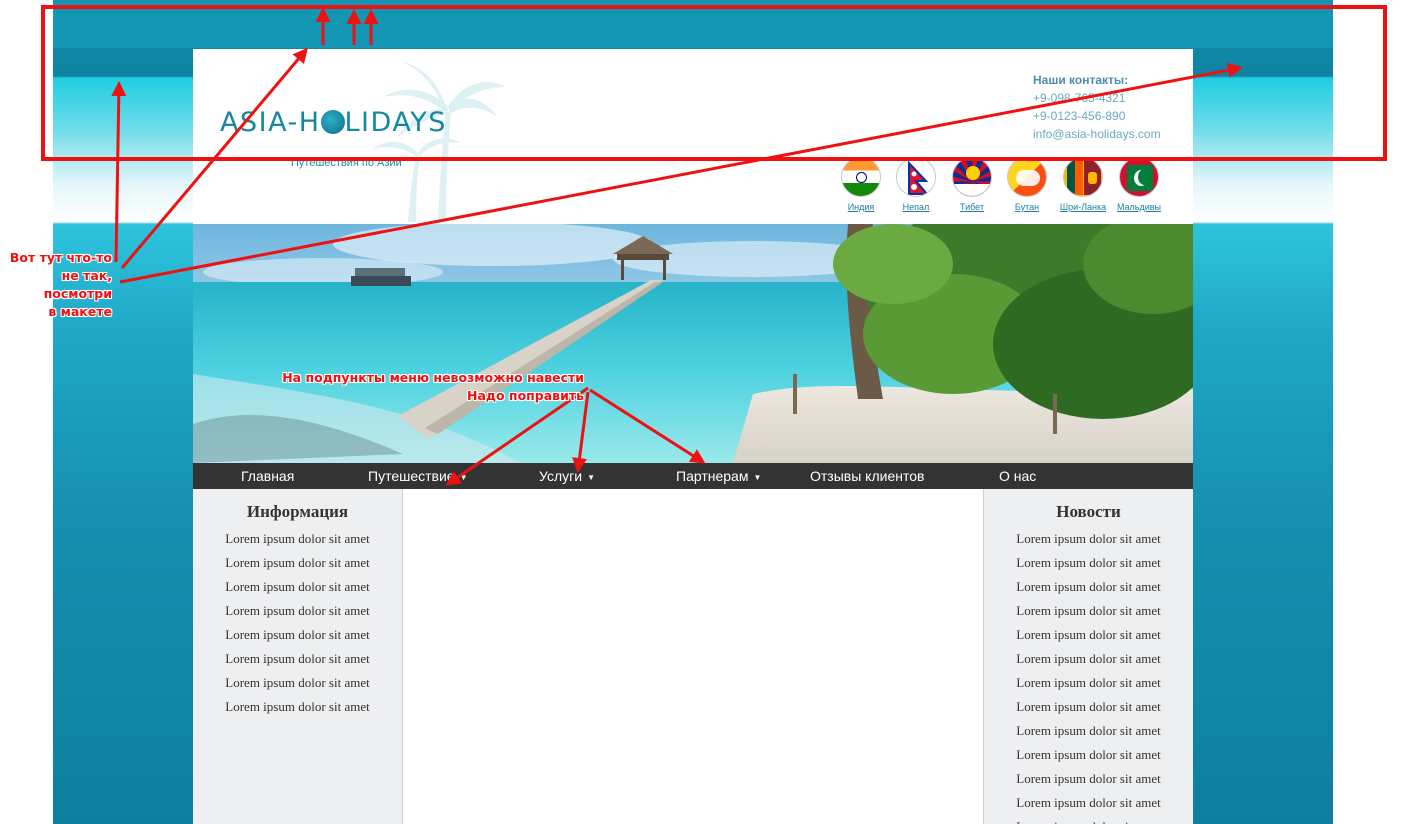 Image resolution: width=1420 pixels, height=824 pixels. I want to click on flag-label: Бутан, so click(1027, 207).